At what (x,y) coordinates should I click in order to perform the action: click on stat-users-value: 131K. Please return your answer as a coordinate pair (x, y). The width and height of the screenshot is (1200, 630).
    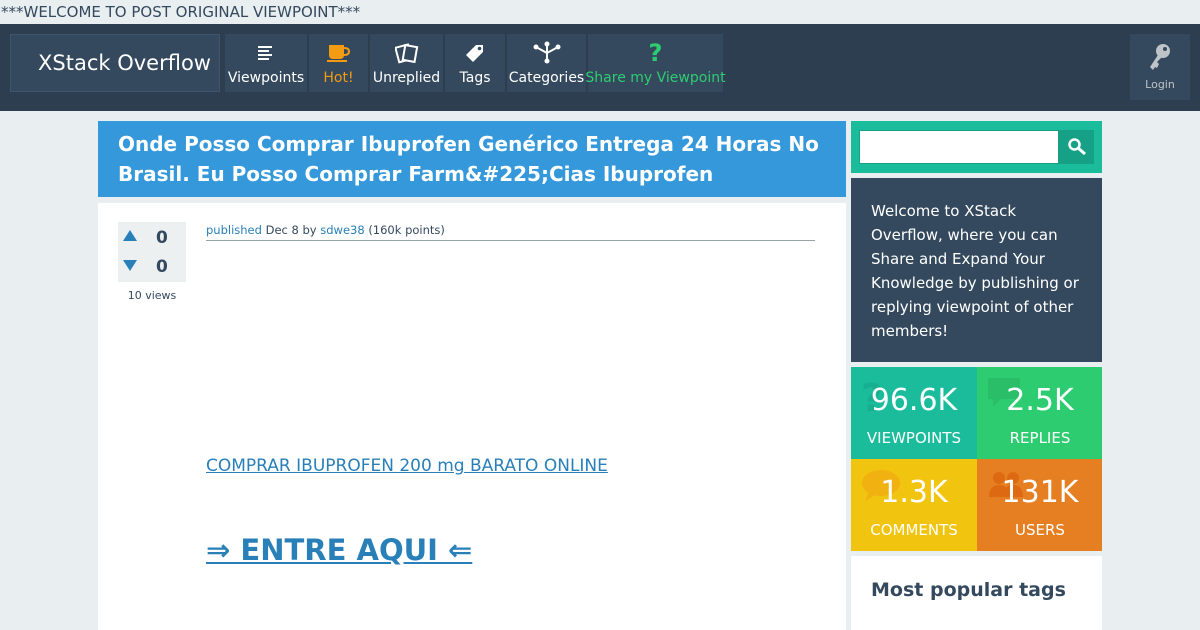
    Looking at the image, I should click on (1040, 492).